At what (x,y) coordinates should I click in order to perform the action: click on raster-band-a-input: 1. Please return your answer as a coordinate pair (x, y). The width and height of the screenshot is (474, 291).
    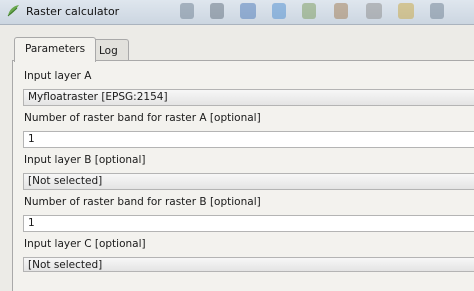
    Looking at the image, I should click on (248, 139).